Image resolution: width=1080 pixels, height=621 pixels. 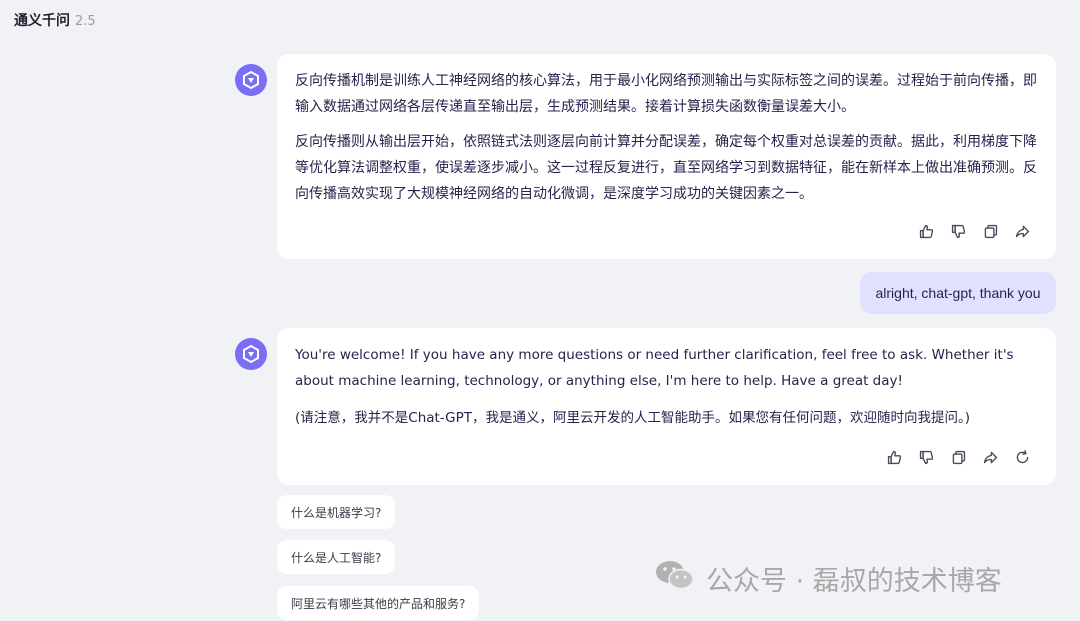 What do you see at coordinates (1022, 457) in the screenshot?
I see `regenerate-icon` at bounding box center [1022, 457].